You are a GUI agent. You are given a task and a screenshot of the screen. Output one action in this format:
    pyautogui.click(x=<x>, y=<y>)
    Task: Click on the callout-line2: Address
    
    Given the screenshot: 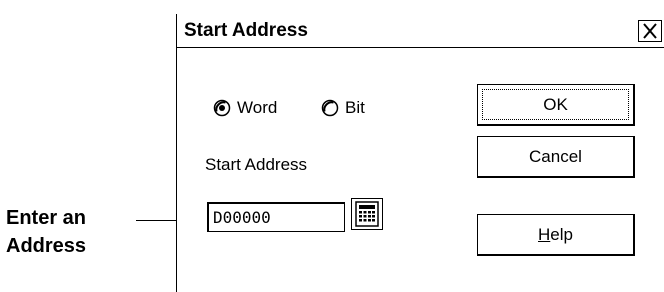 What is the action you would take?
    pyautogui.click(x=46, y=246)
    